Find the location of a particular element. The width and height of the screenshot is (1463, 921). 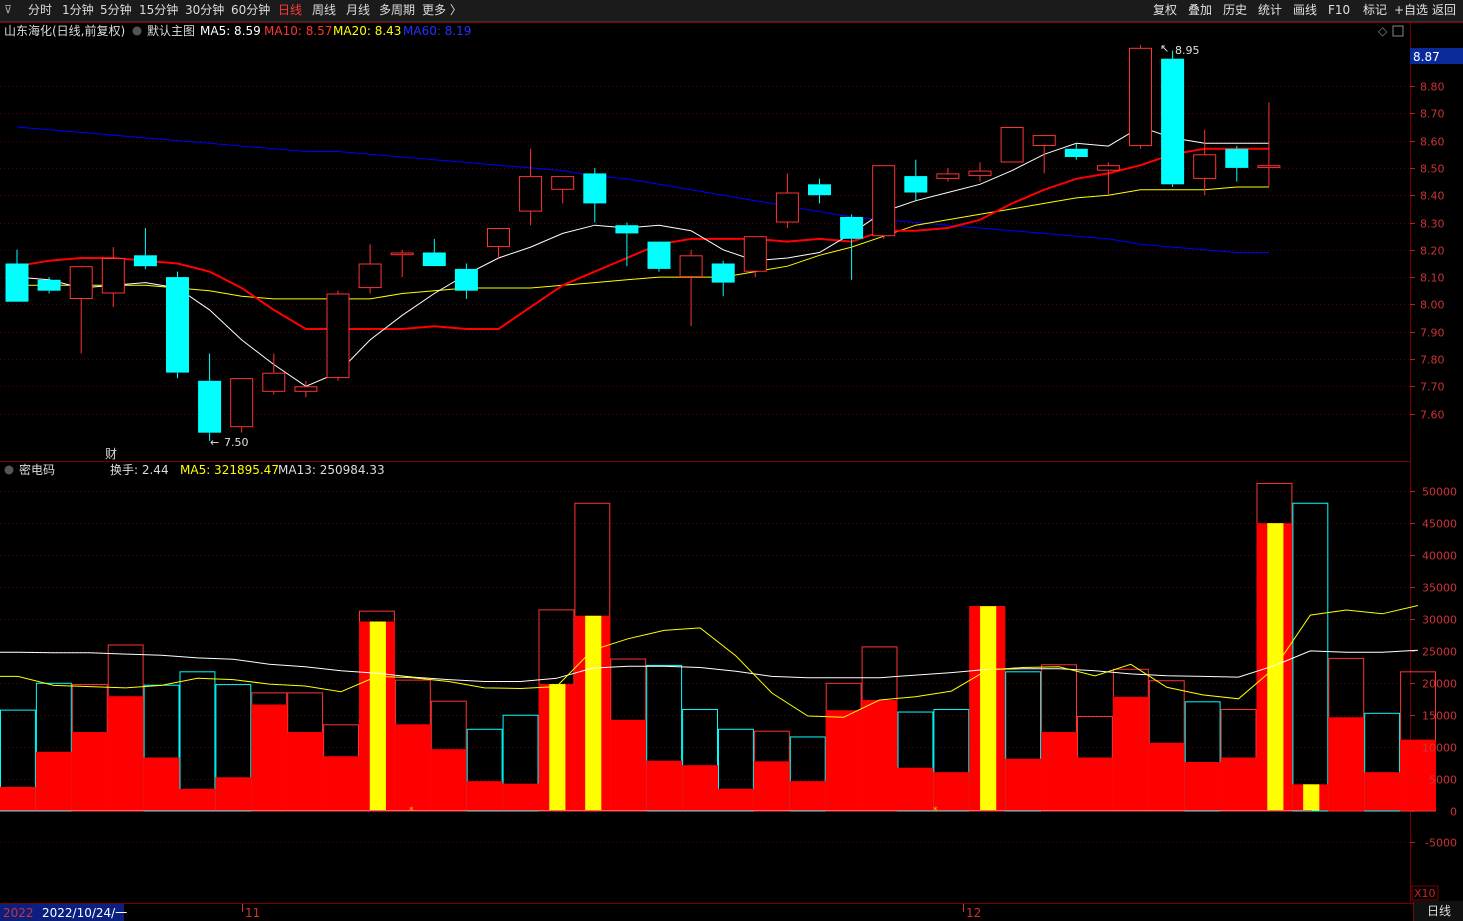

ma5-label: MA5: 8.59 is located at coordinates (230, 31).